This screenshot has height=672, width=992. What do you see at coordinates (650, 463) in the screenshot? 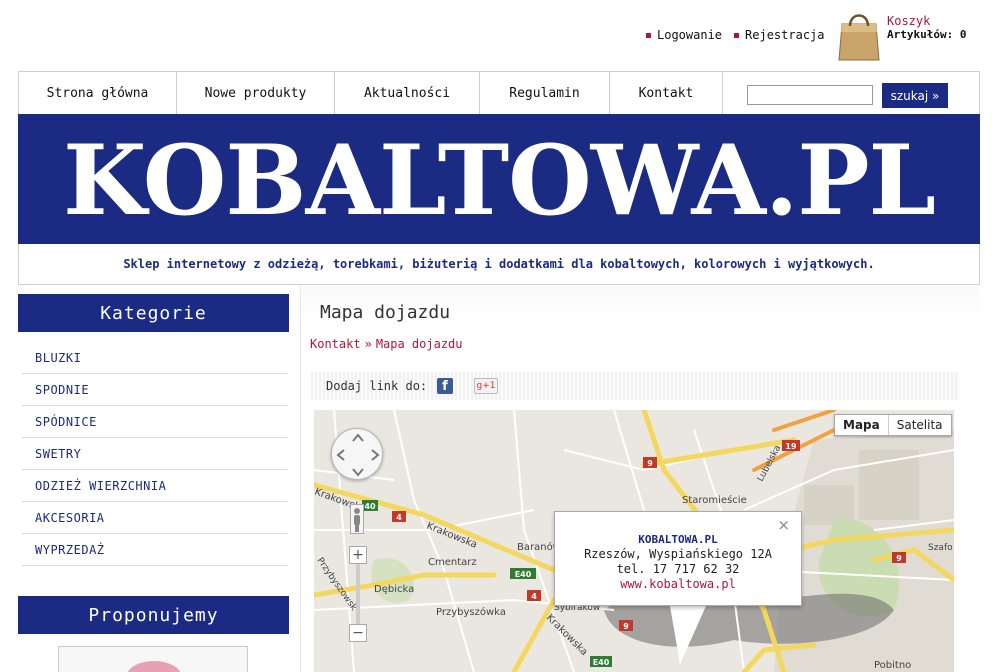
I see `map-label-road-9a: 9` at bounding box center [650, 463].